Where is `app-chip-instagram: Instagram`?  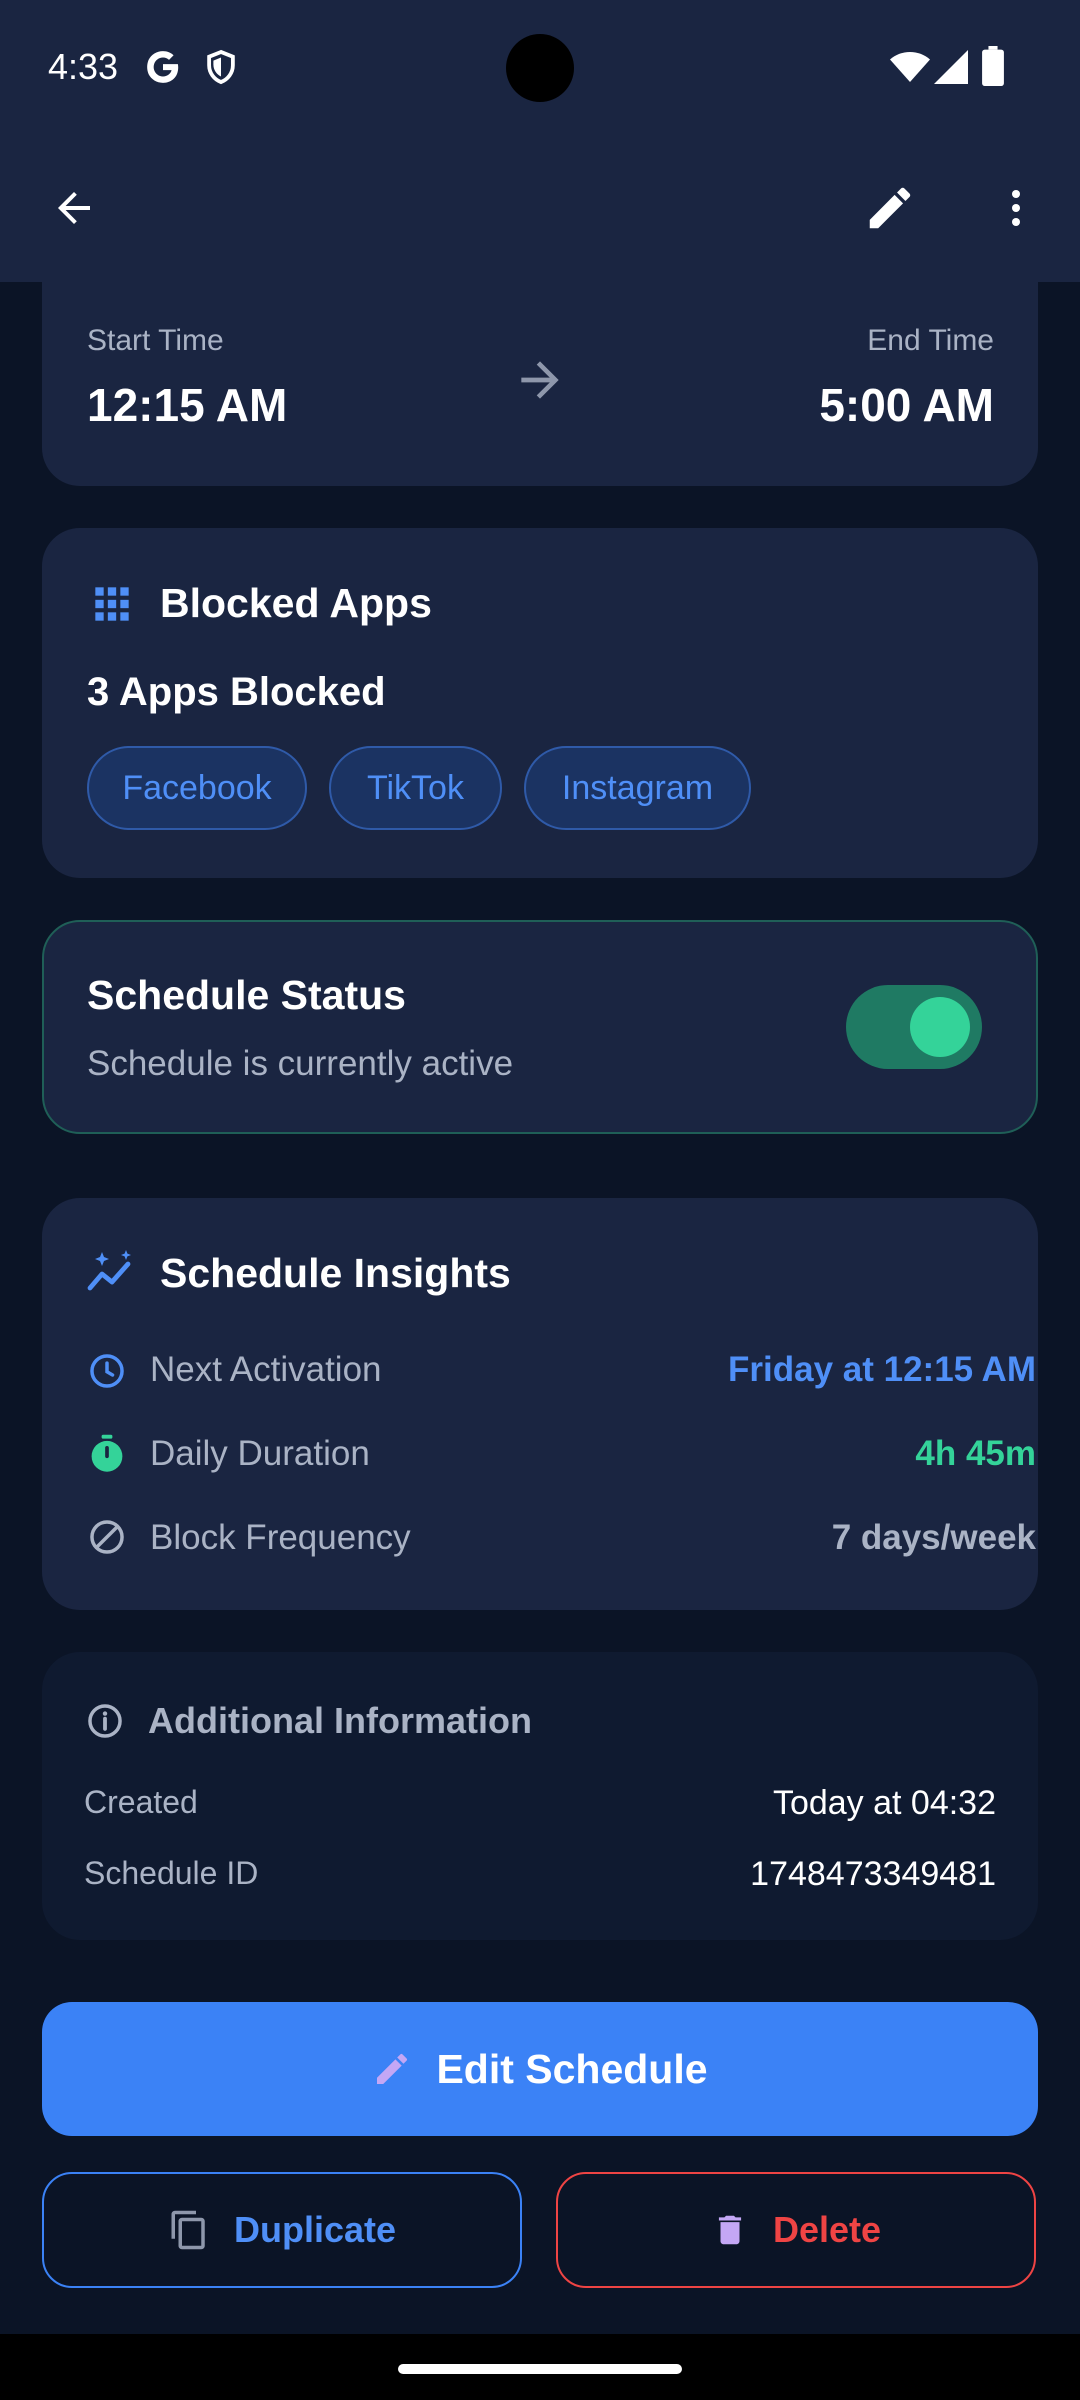 app-chip-instagram: Instagram is located at coordinates (637, 788).